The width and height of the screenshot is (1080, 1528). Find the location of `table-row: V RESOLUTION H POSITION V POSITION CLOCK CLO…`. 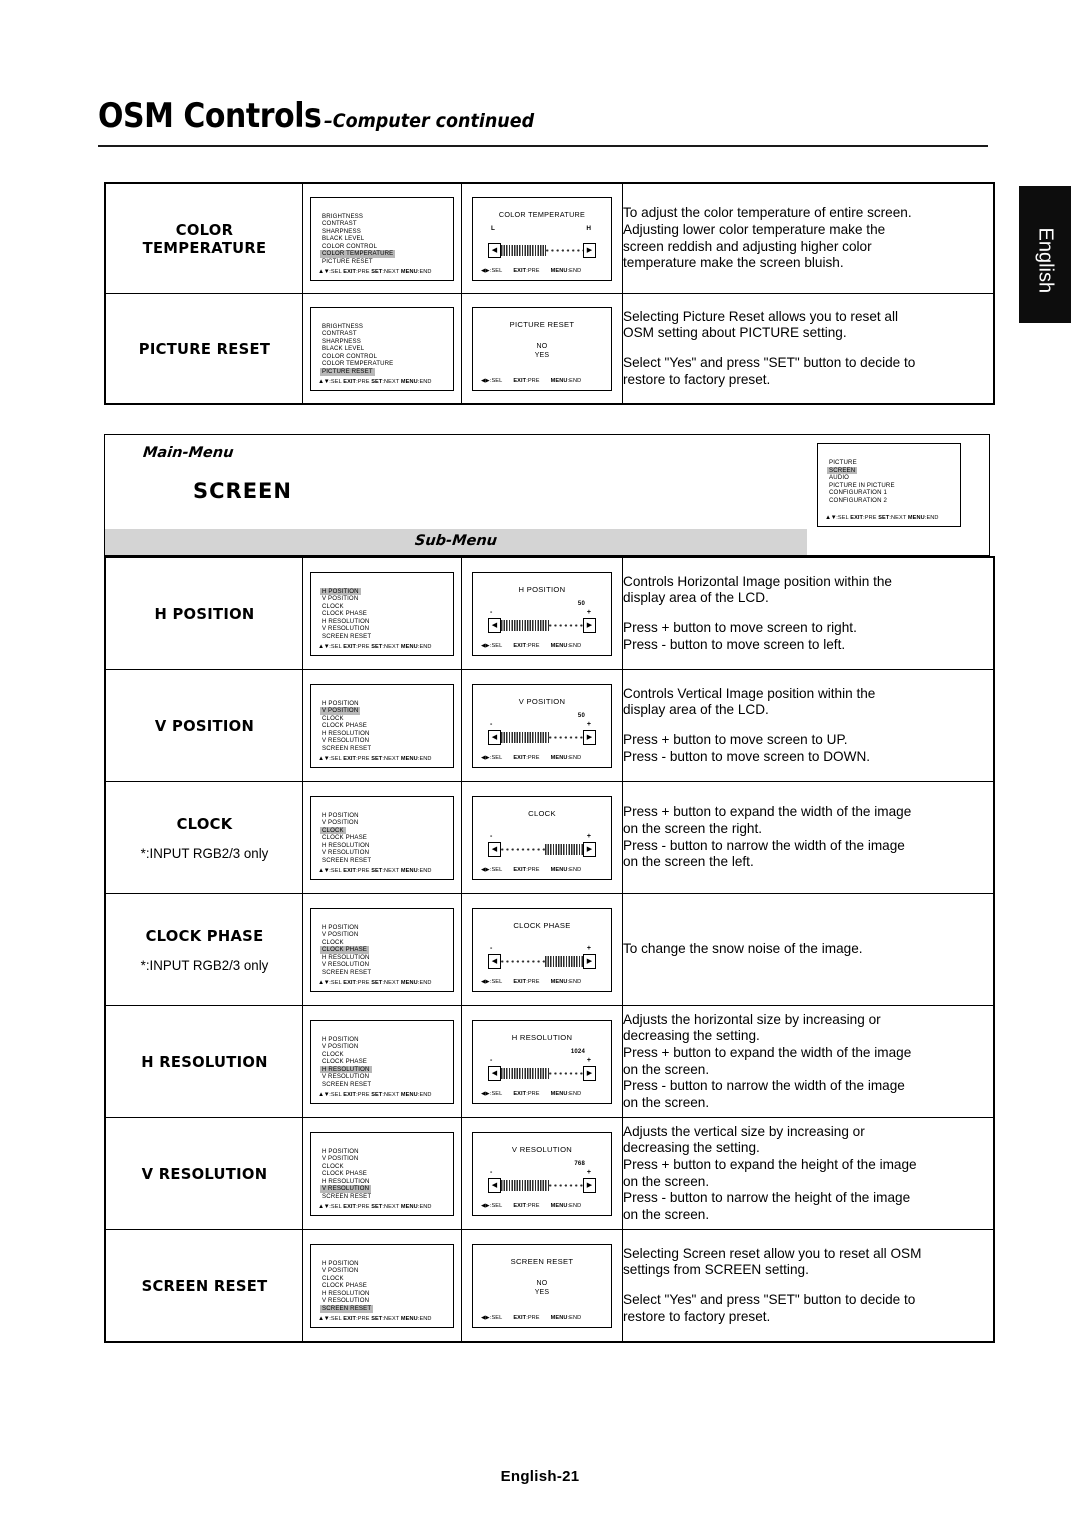

table-row: V RESOLUTION H POSITION V POSITION CLOCK CLO… is located at coordinates (550, 1173).